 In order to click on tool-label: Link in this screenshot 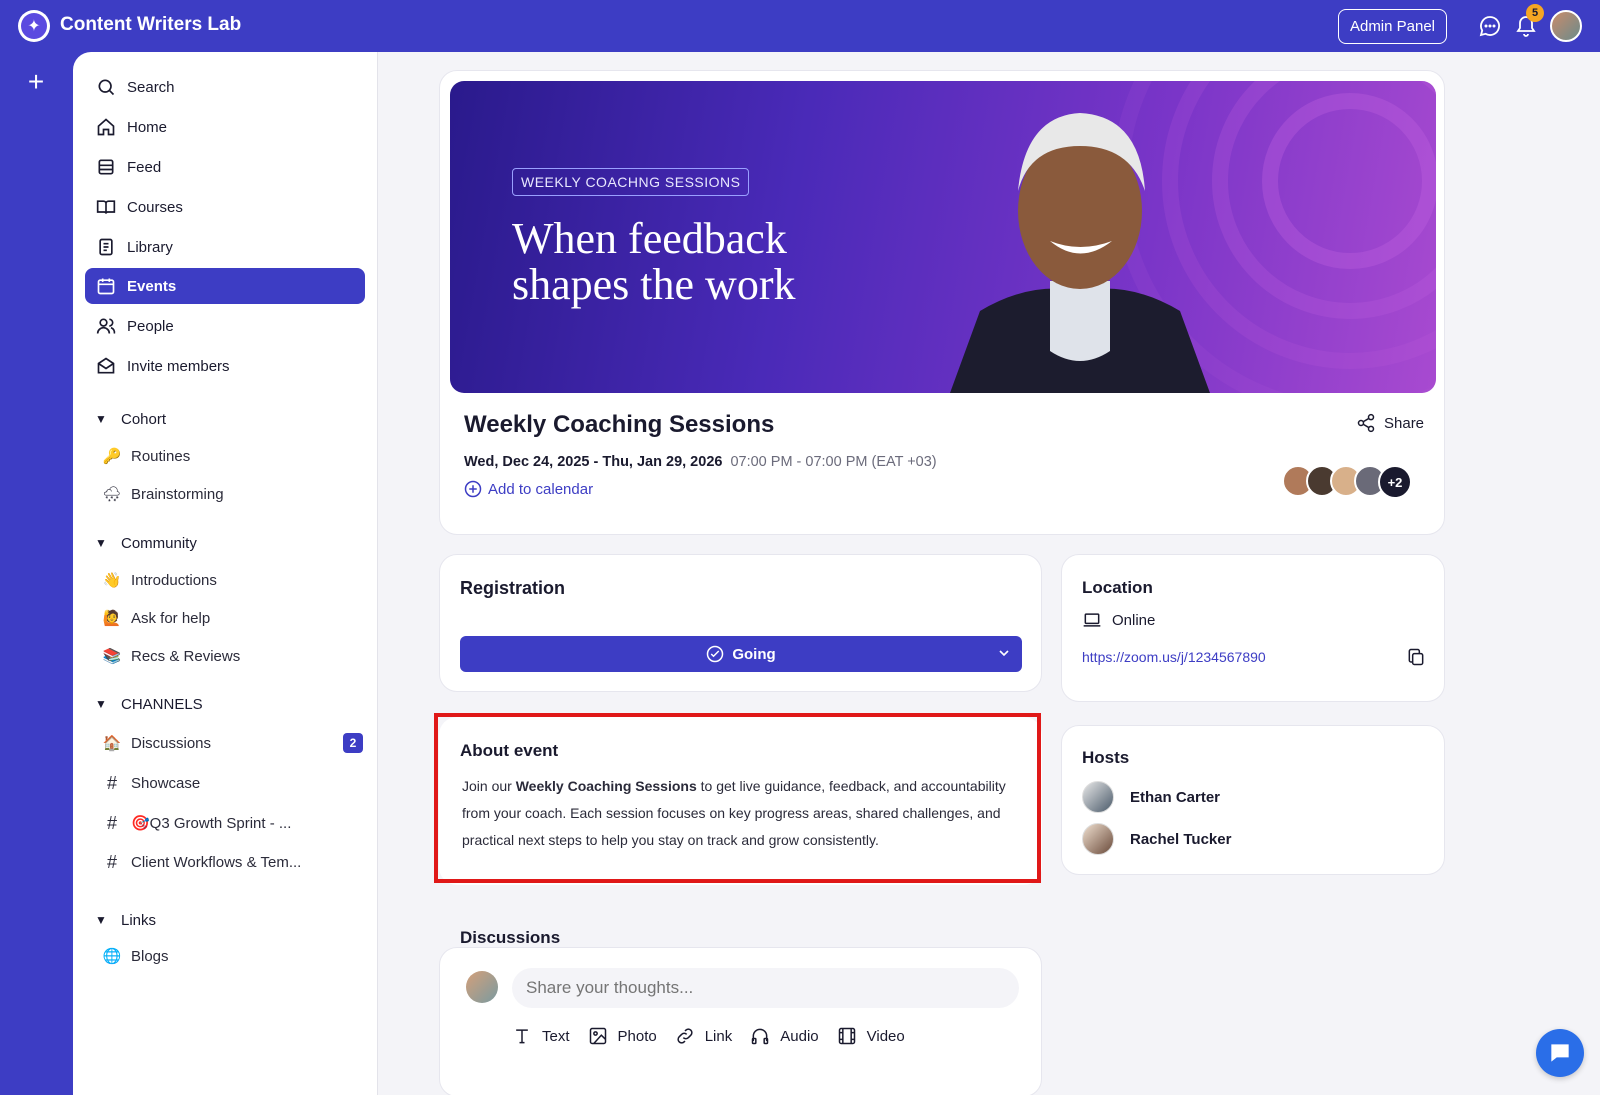, I will do `click(718, 1036)`.